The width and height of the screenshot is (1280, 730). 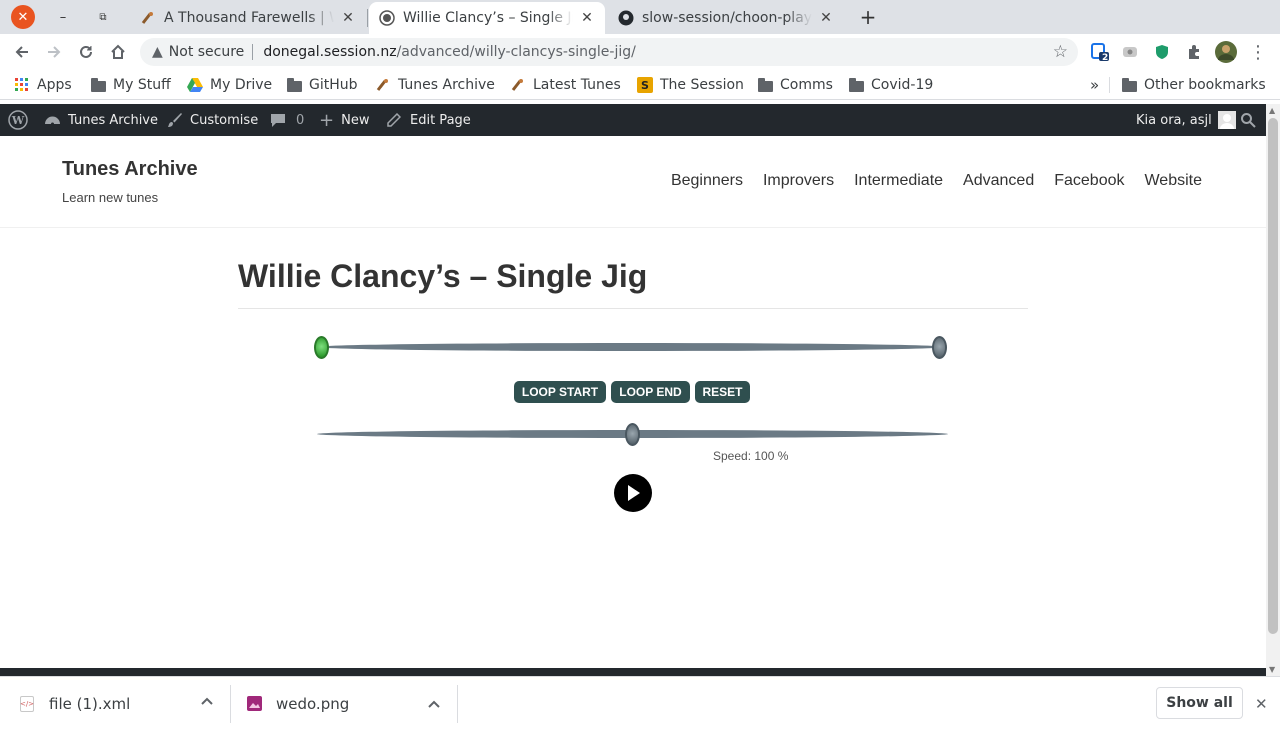 What do you see at coordinates (446, 85) in the screenshot?
I see `bookmark-label: Tunes Archive` at bounding box center [446, 85].